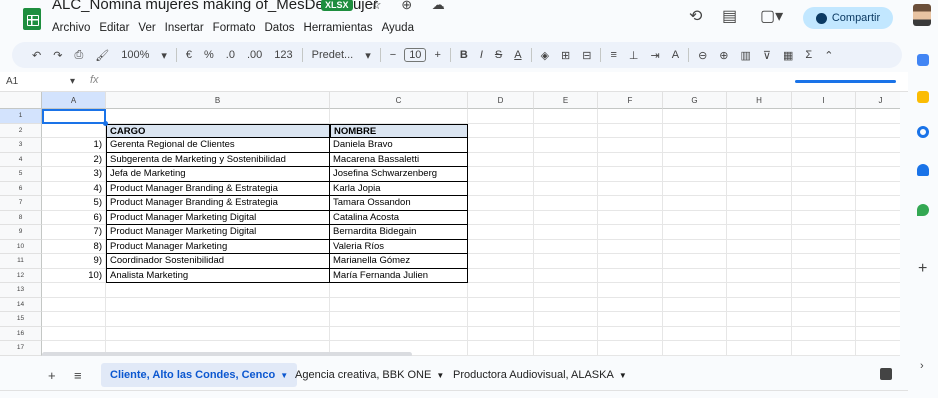 Image resolution: width=938 pixels, height=398 pixels. What do you see at coordinates (399, 246) in the screenshot?
I see `nombre-cell: Valeria Ríos` at bounding box center [399, 246].